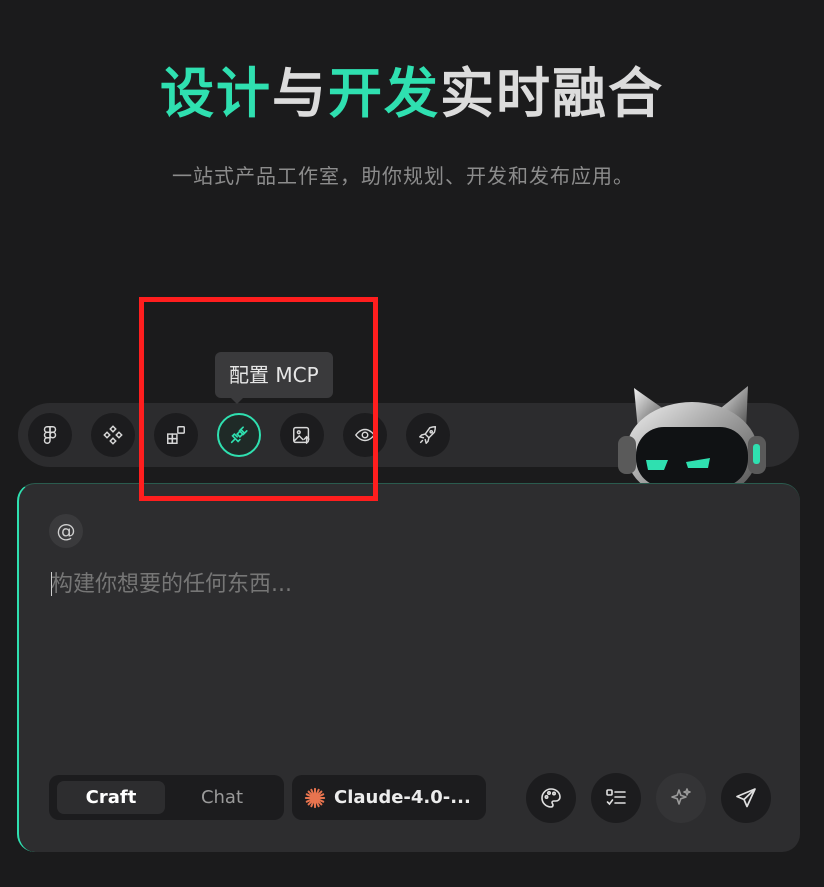 The image size is (824, 887). Describe the element at coordinates (300, 93) in the screenshot. I see `title-and: 与` at that location.